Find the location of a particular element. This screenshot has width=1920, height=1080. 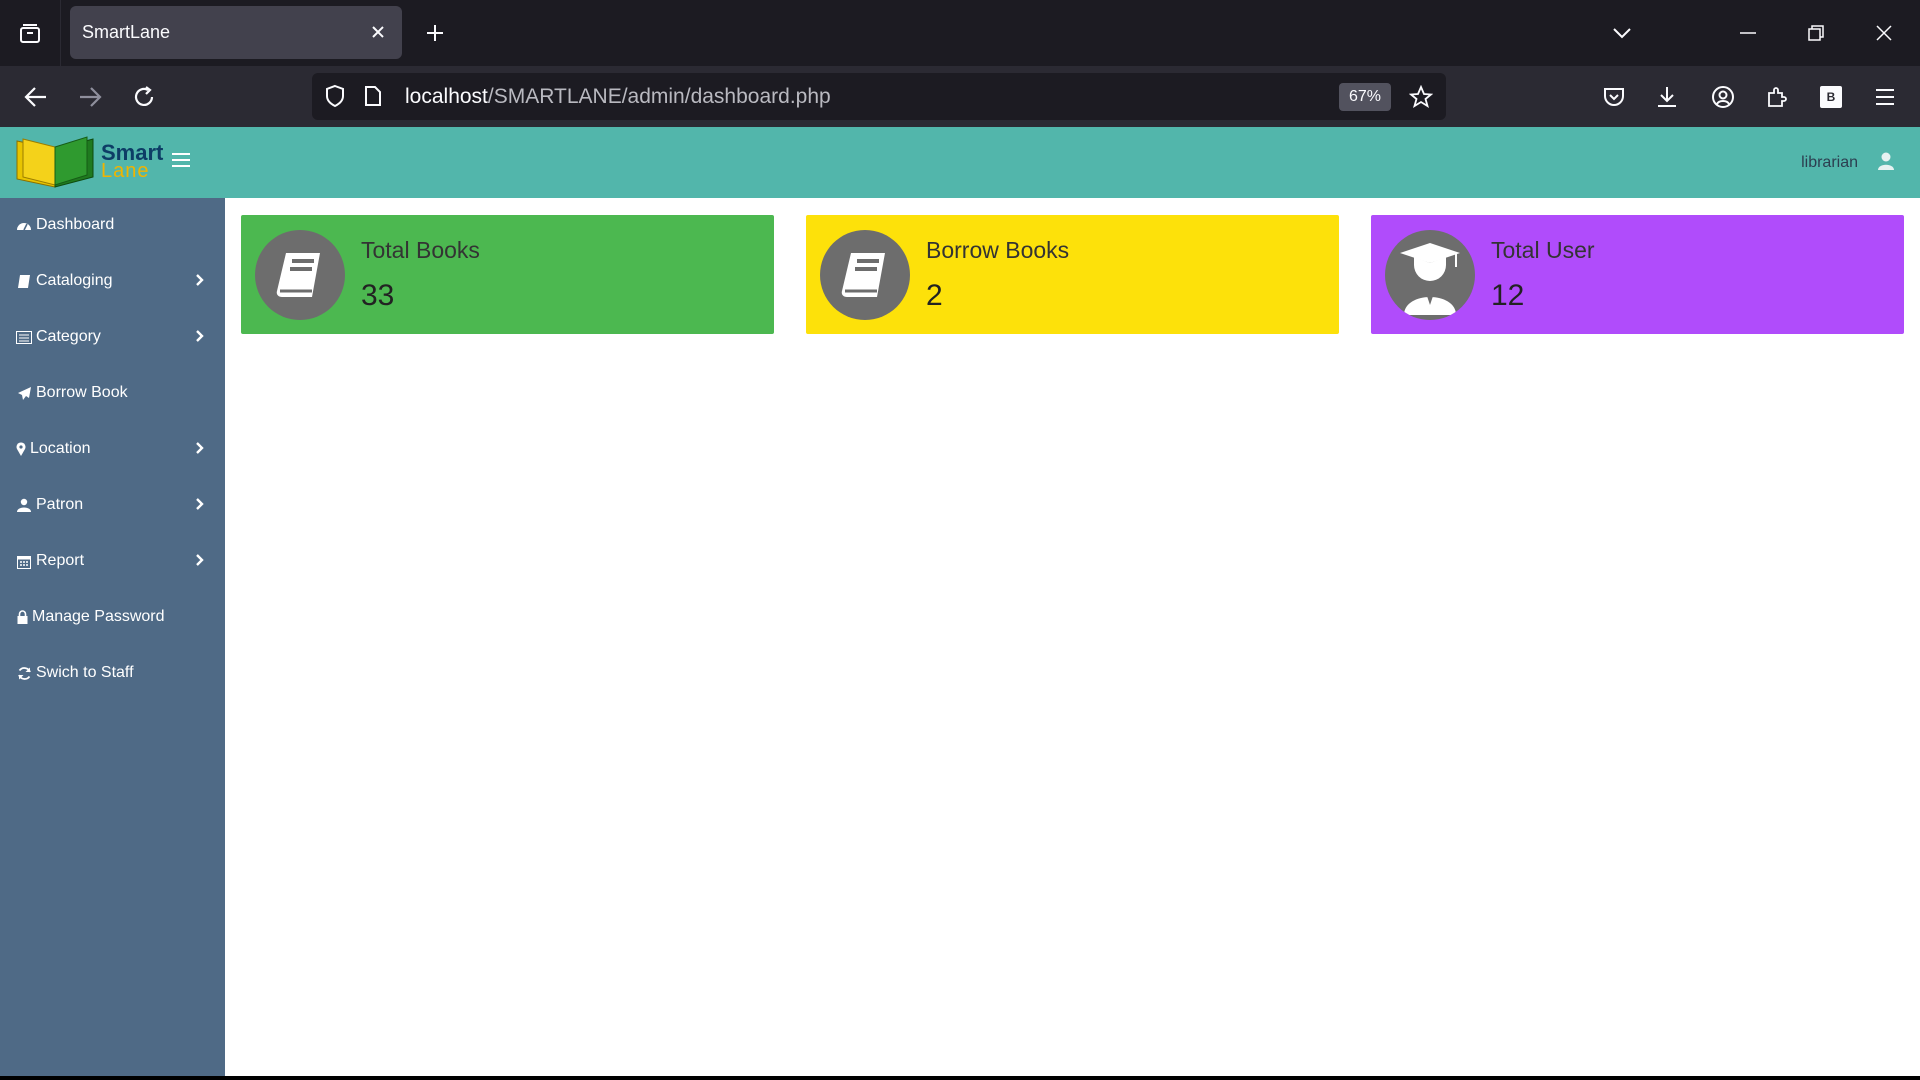

sidebar-toggle-icon is located at coordinates (181, 162).